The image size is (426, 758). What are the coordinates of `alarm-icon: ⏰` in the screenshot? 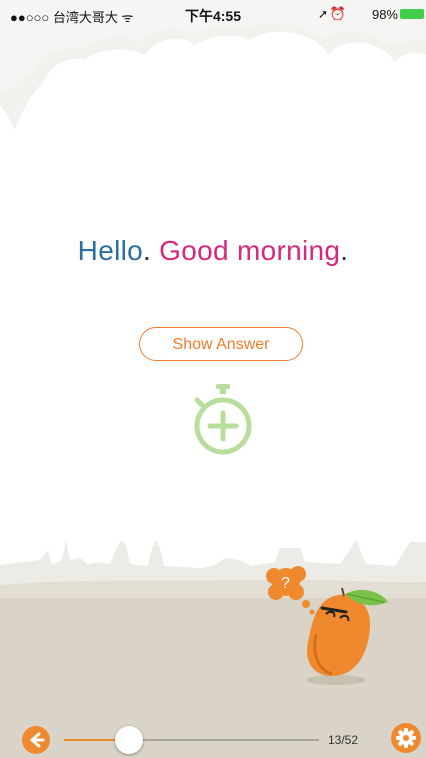 It's located at (337, 13).